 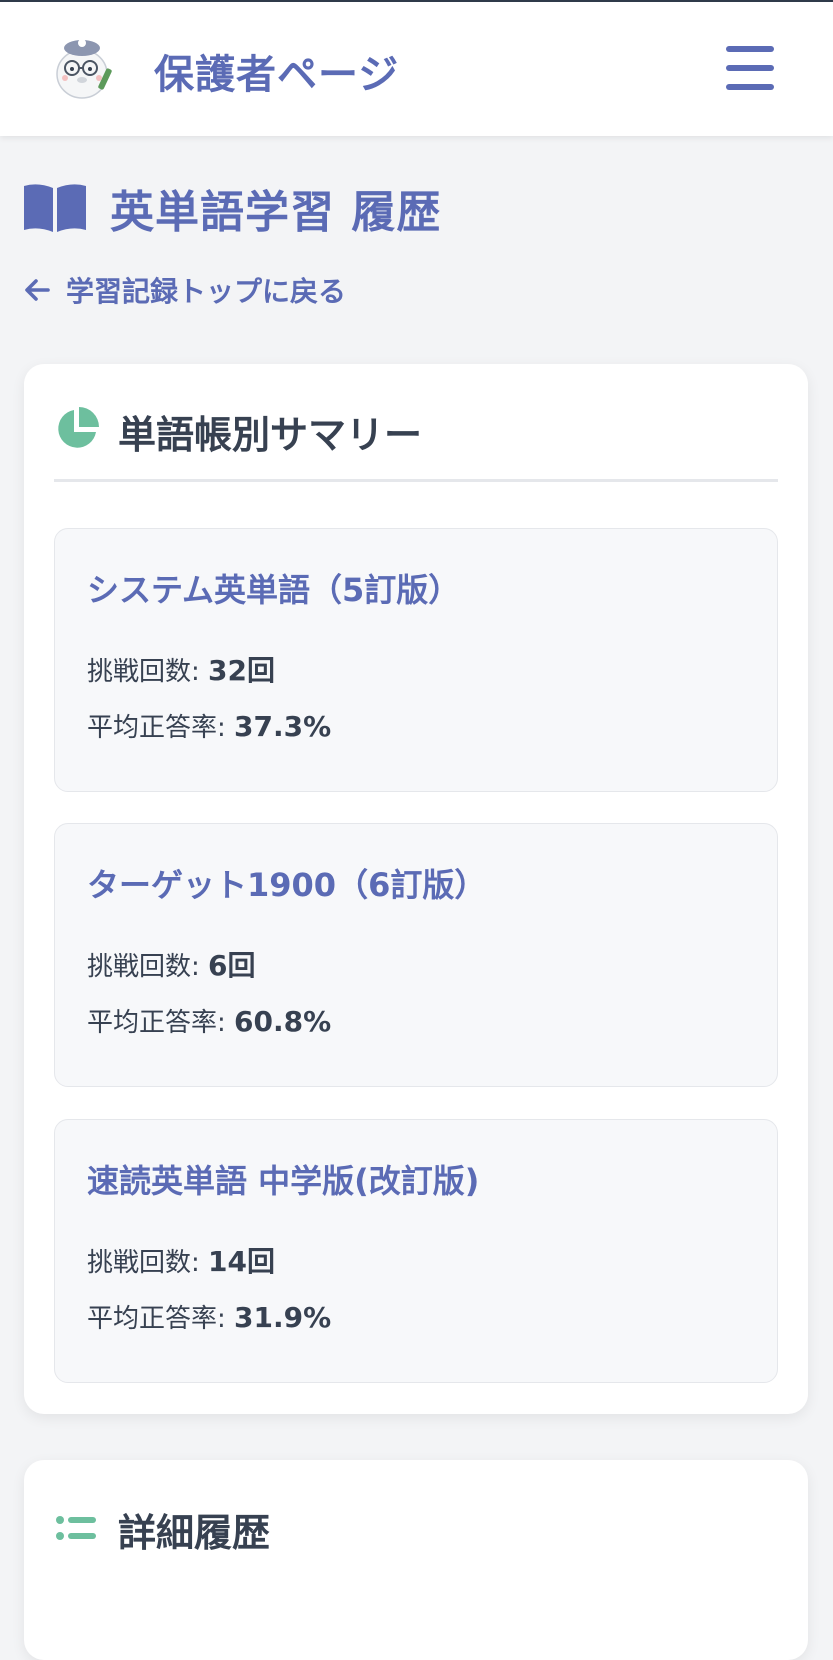 What do you see at coordinates (241, 670) in the screenshot?
I see `attempts-value: 32回` at bounding box center [241, 670].